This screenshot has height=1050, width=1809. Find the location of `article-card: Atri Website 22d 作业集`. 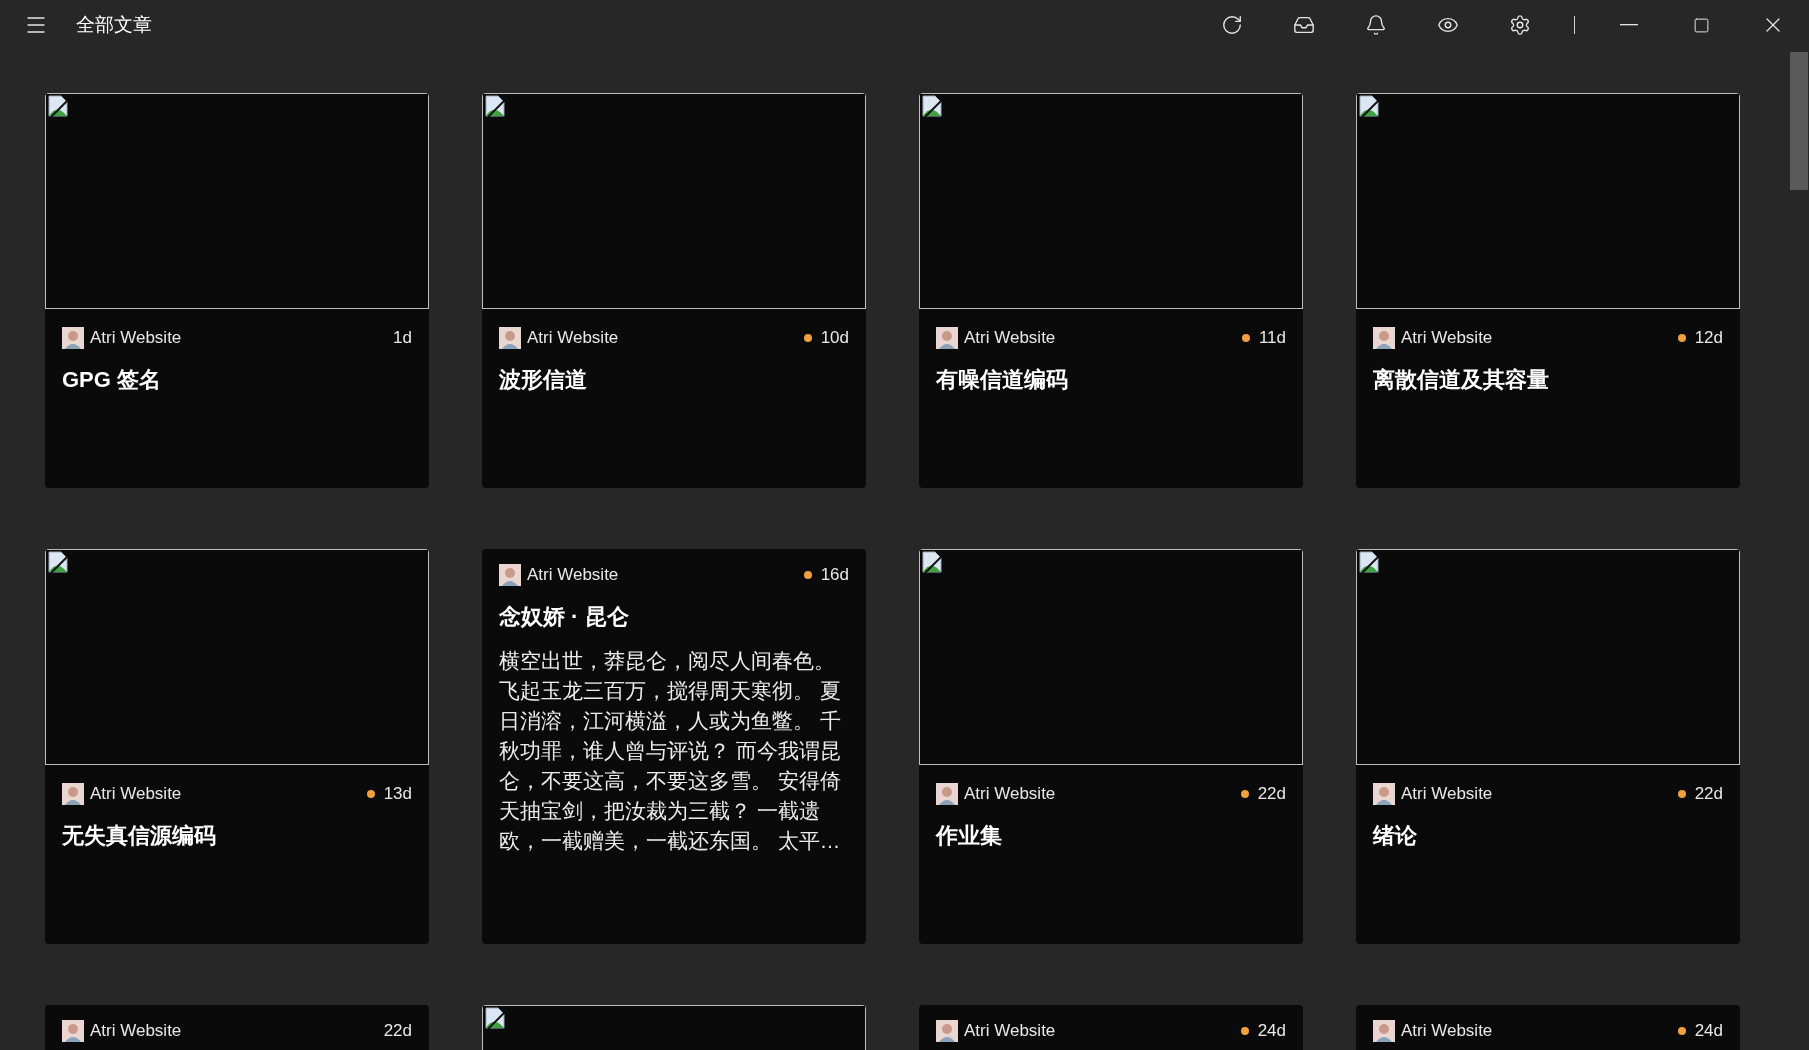

article-card: Atri Website 22d 作业集 is located at coordinates (1111, 746).